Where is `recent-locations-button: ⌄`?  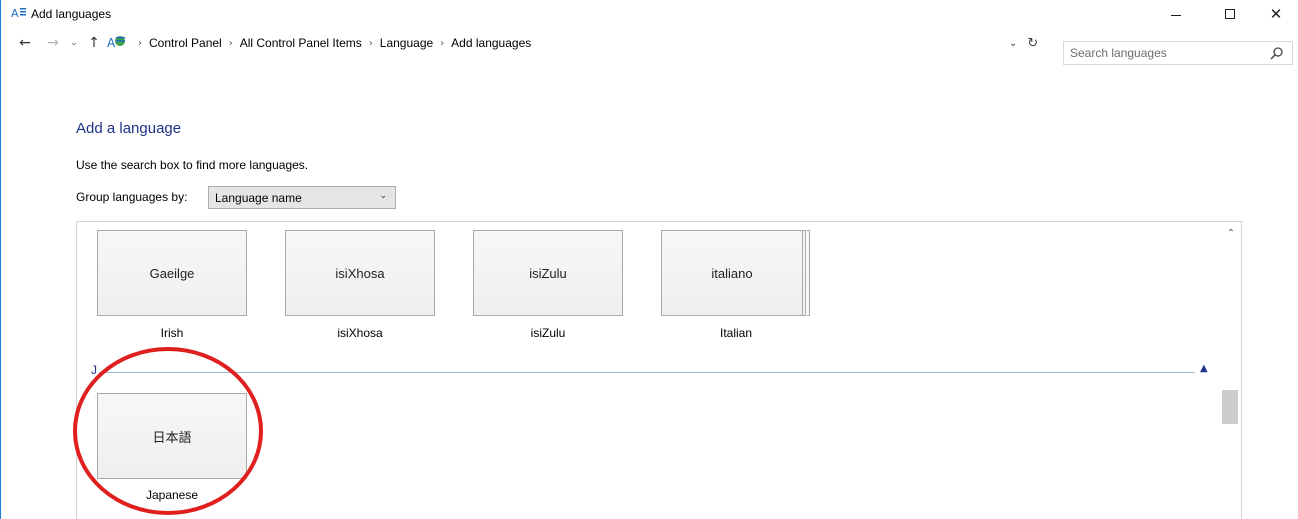
recent-locations-button: ⌄ is located at coordinates (74, 43).